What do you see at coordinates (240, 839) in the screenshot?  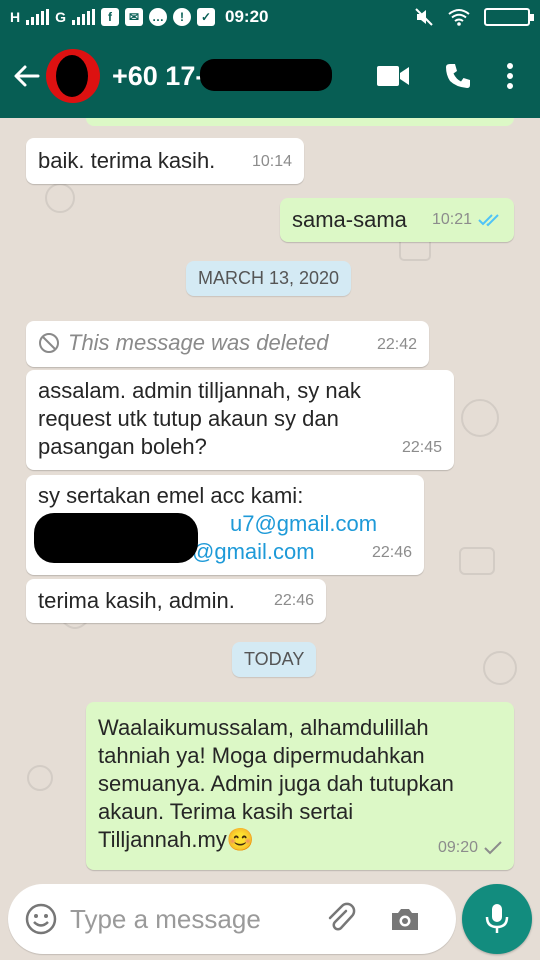 I see `smile-emoji: 😊` at bounding box center [240, 839].